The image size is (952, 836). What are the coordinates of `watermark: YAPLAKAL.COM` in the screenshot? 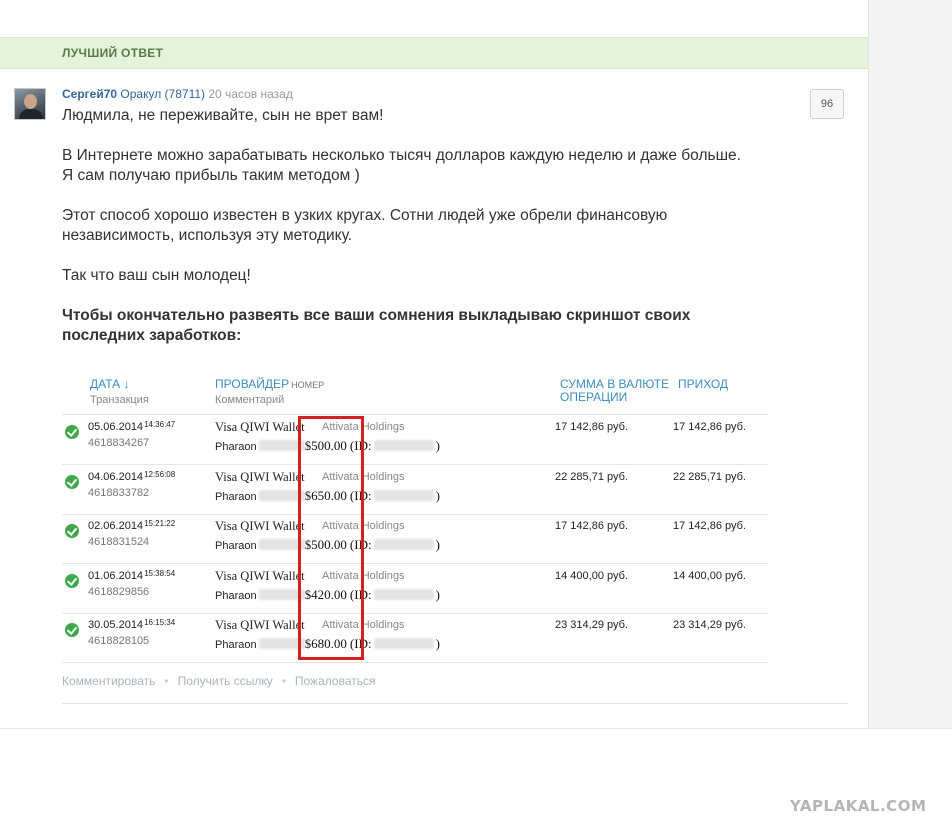 It's located at (858, 806).